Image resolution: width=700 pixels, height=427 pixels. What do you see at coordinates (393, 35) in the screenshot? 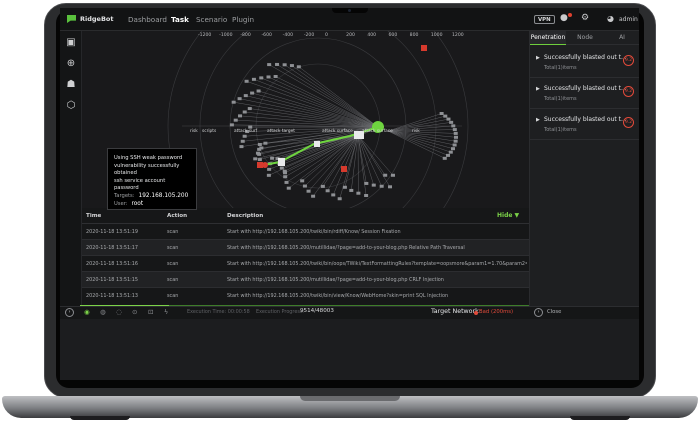
I see `graph-scale-label: 600` at bounding box center [393, 35].